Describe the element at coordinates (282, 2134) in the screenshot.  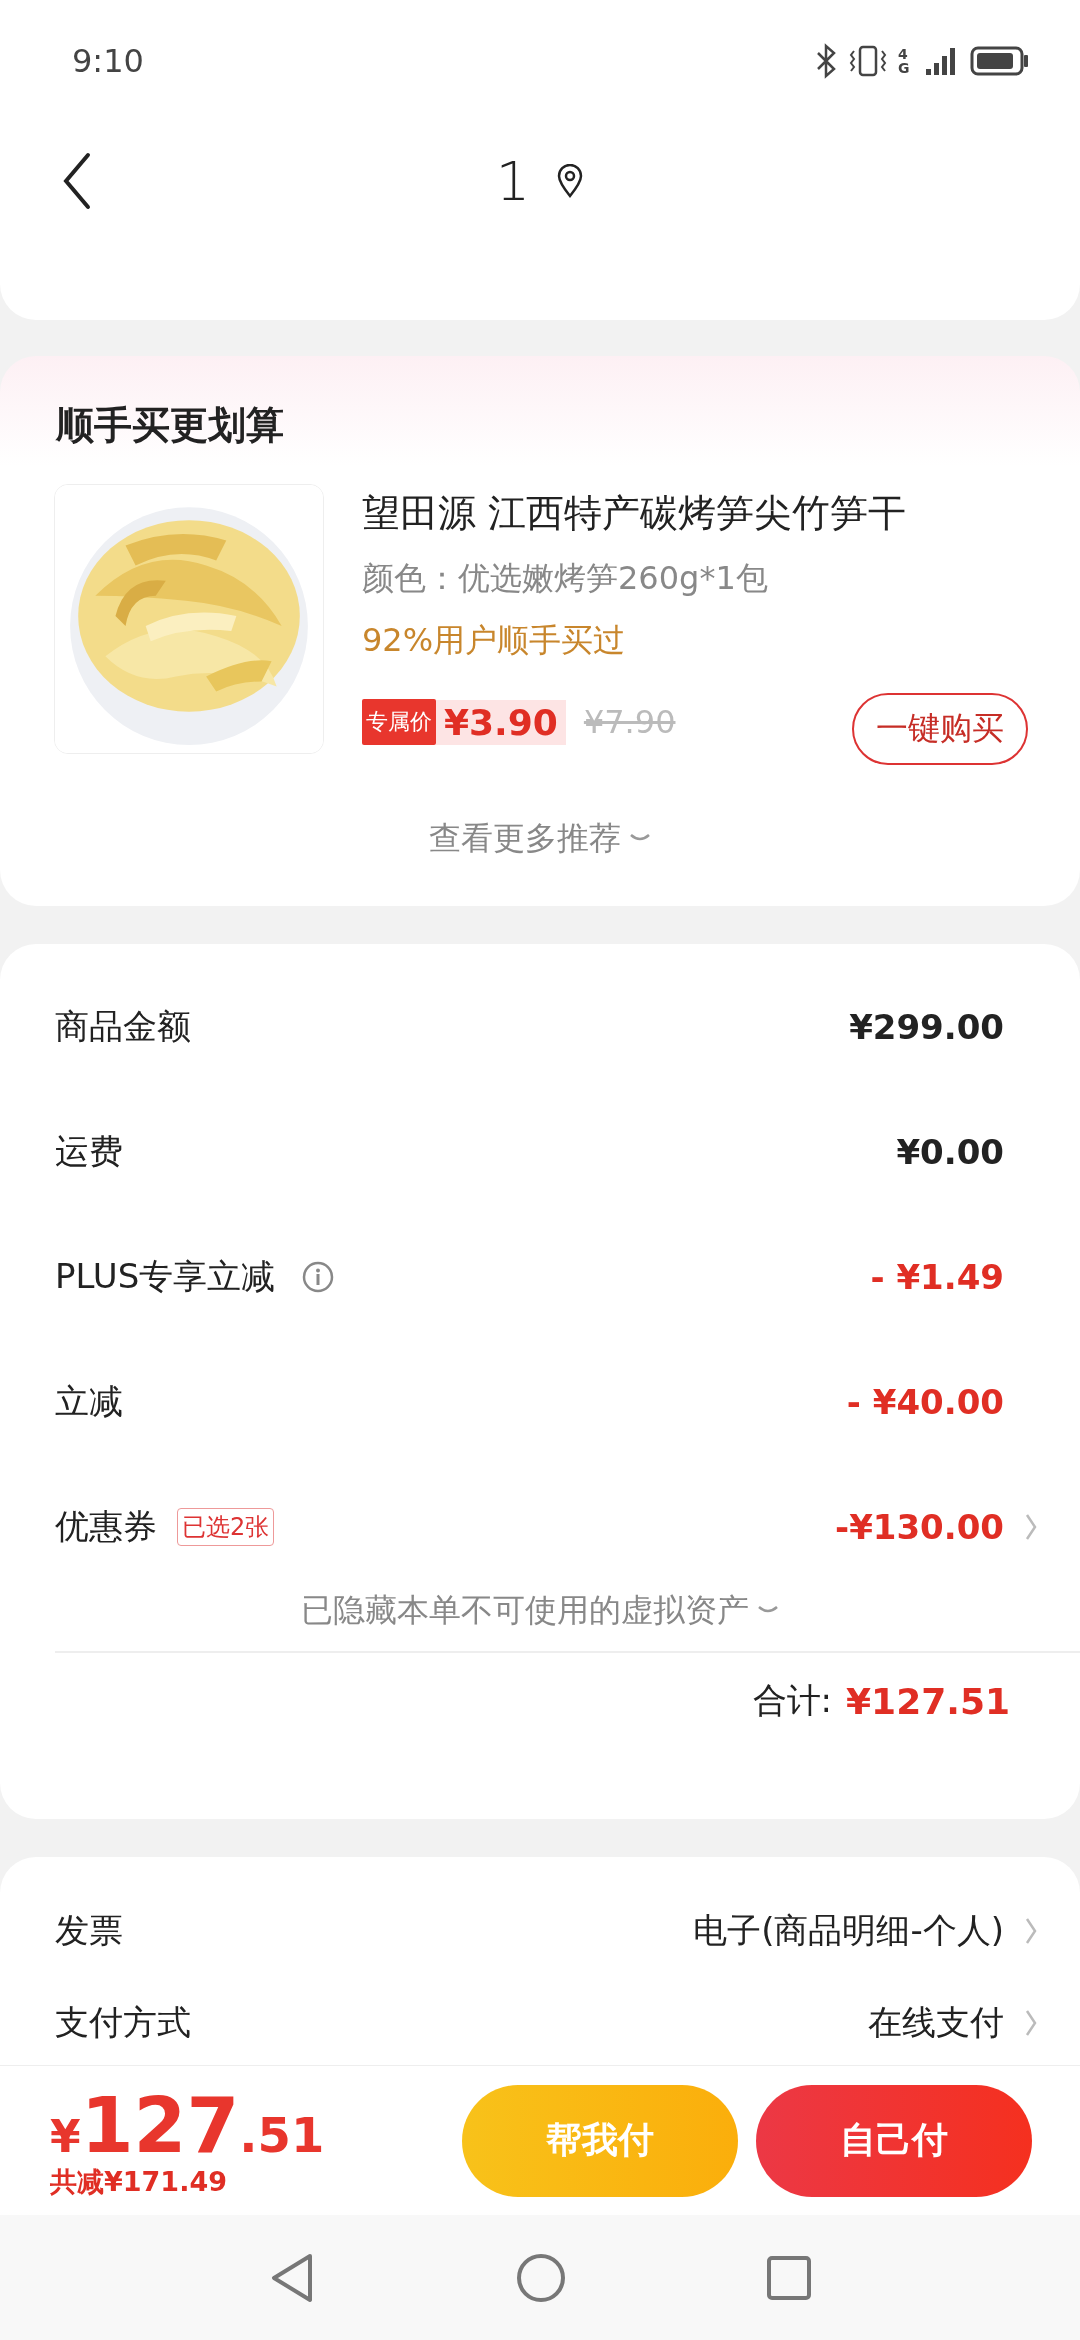
I see `total-decimals: .51` at that location.